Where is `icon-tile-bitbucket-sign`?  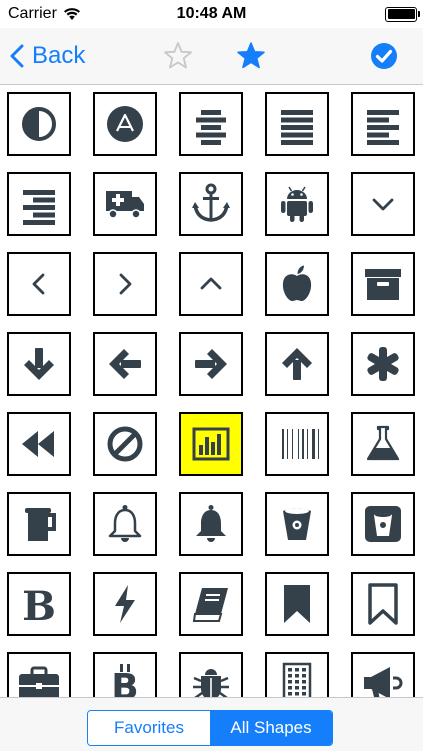
icon-tile-bitbucket-sign is located at coordinates (383, 524).